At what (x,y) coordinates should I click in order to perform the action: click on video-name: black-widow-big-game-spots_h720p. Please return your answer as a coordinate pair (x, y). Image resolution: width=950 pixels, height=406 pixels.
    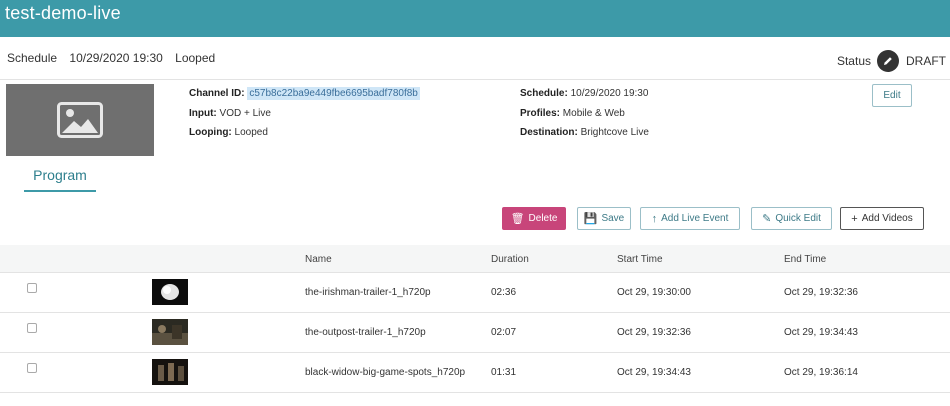
    Looking at the image, I should click on (385, 372).